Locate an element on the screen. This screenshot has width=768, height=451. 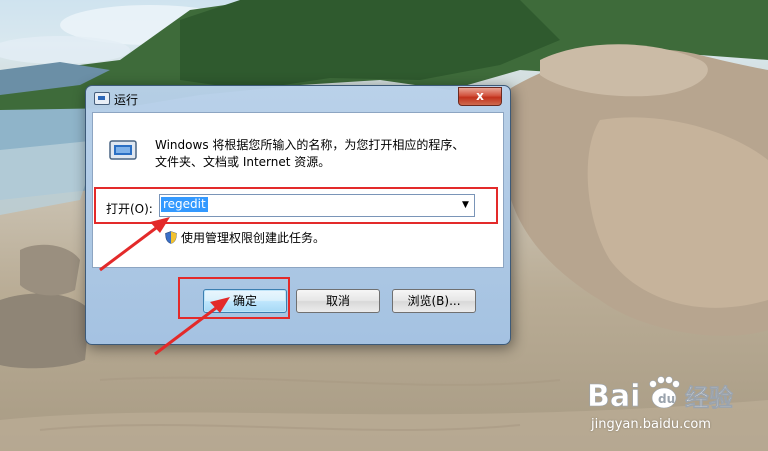
watermark-logo-text: Bai is located at coordinates (613, 396).